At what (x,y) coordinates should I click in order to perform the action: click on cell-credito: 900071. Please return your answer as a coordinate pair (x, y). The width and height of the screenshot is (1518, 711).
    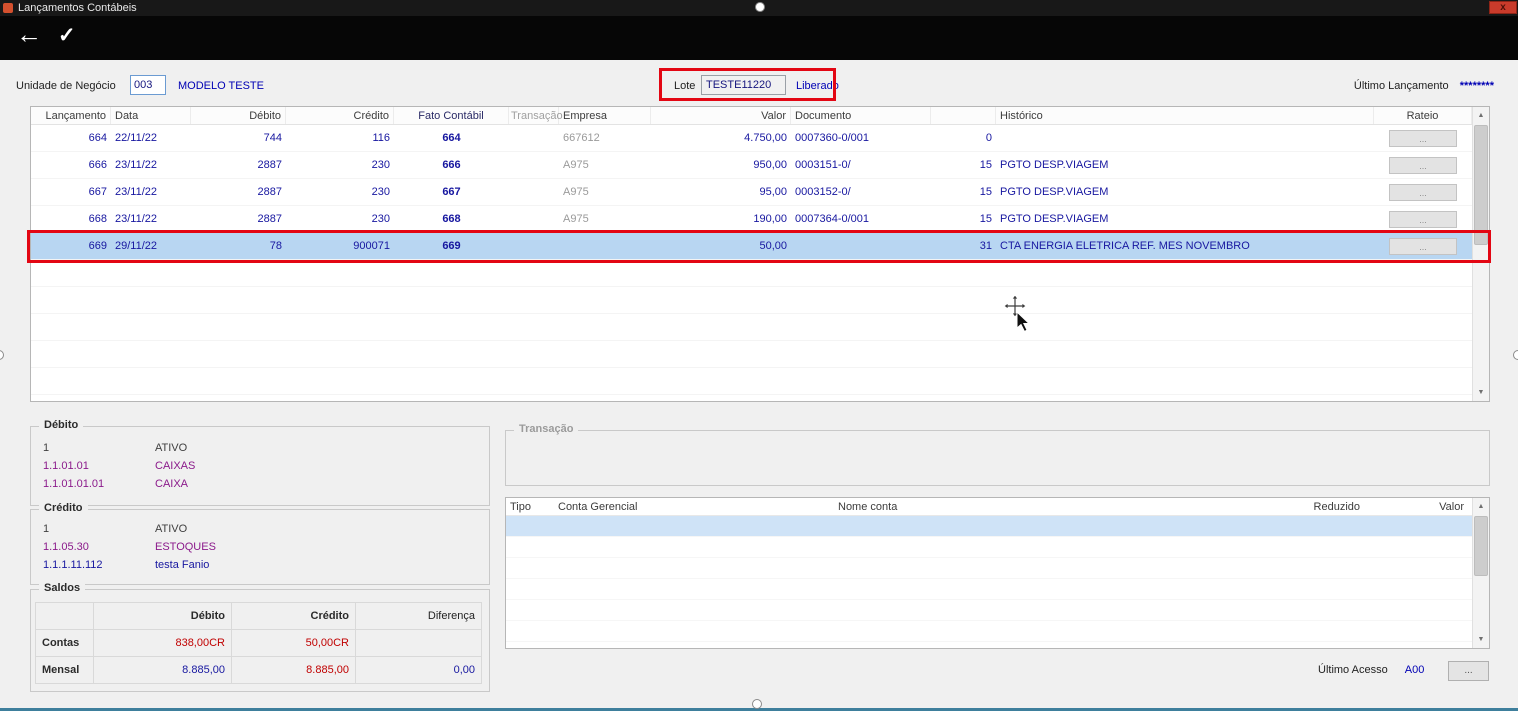
    Looking at the image, I should click on (371, 246).